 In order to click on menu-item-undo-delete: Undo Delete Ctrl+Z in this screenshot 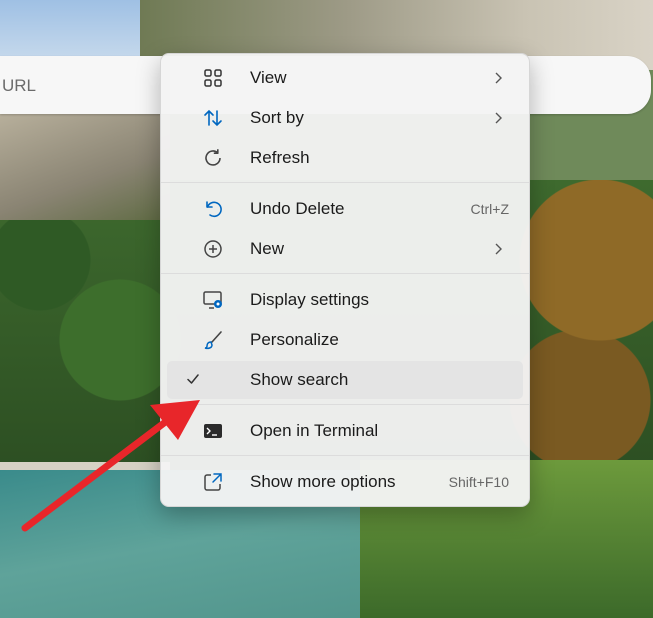, I will do `click(345, 209)`.